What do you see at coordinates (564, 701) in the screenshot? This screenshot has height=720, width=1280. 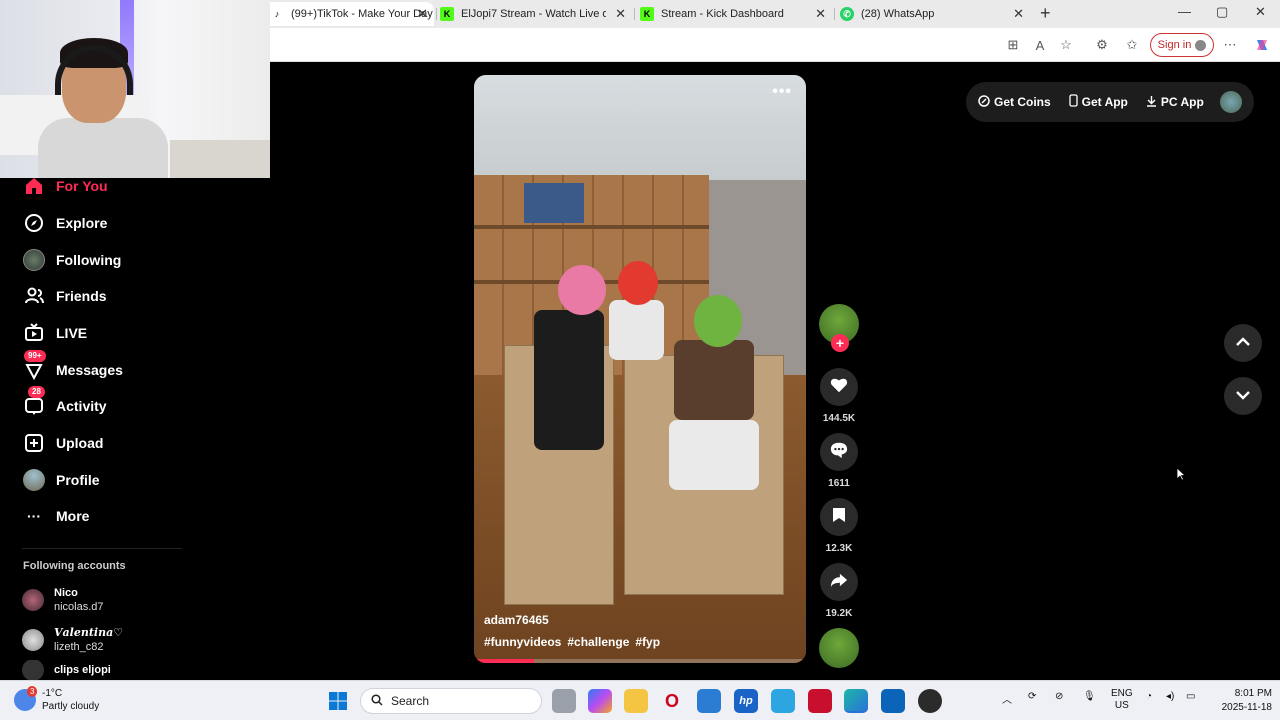 I see `task-view-icon` at bounding box center [564, 701].